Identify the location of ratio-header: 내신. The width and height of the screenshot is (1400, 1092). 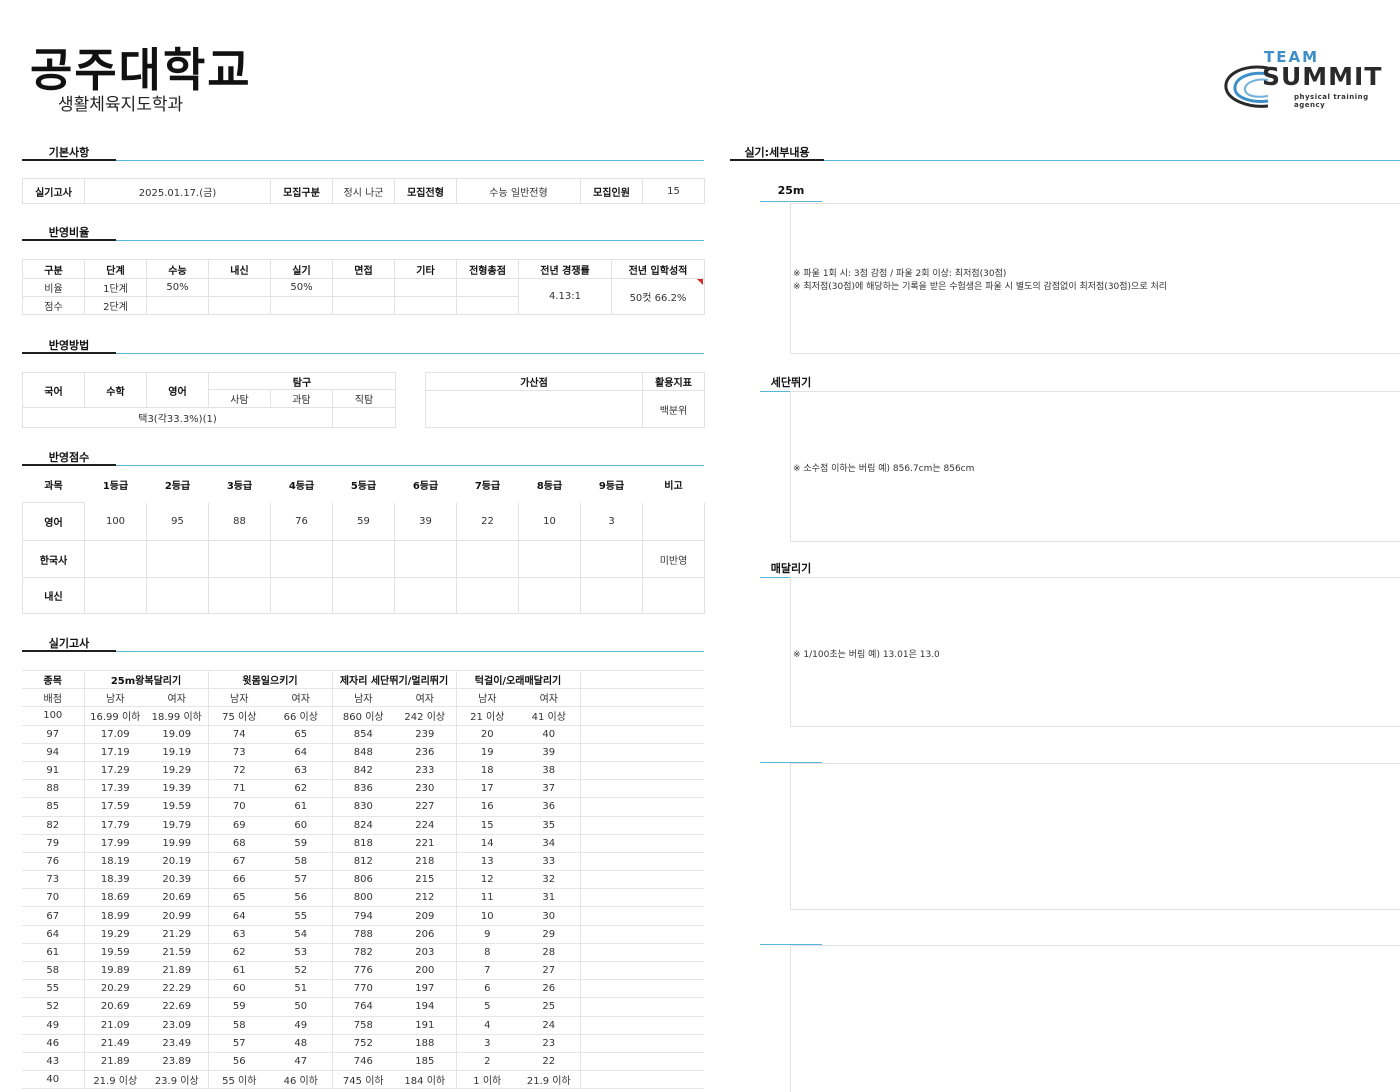
(239, 269).